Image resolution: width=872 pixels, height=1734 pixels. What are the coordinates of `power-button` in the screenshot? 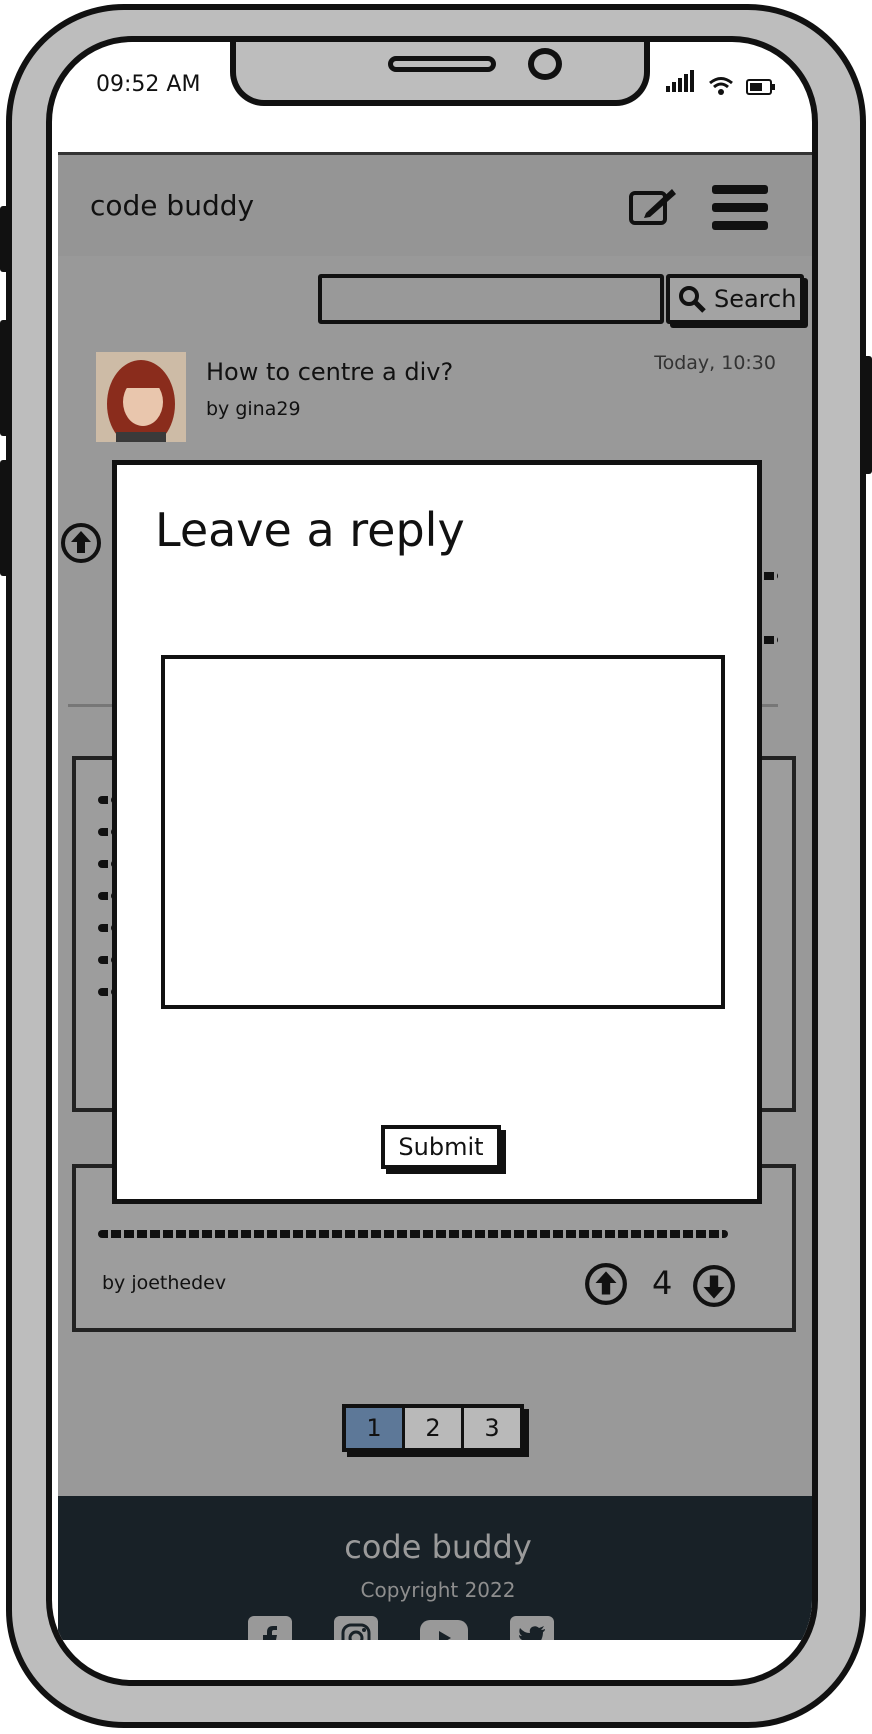 It's located at (867, 415).